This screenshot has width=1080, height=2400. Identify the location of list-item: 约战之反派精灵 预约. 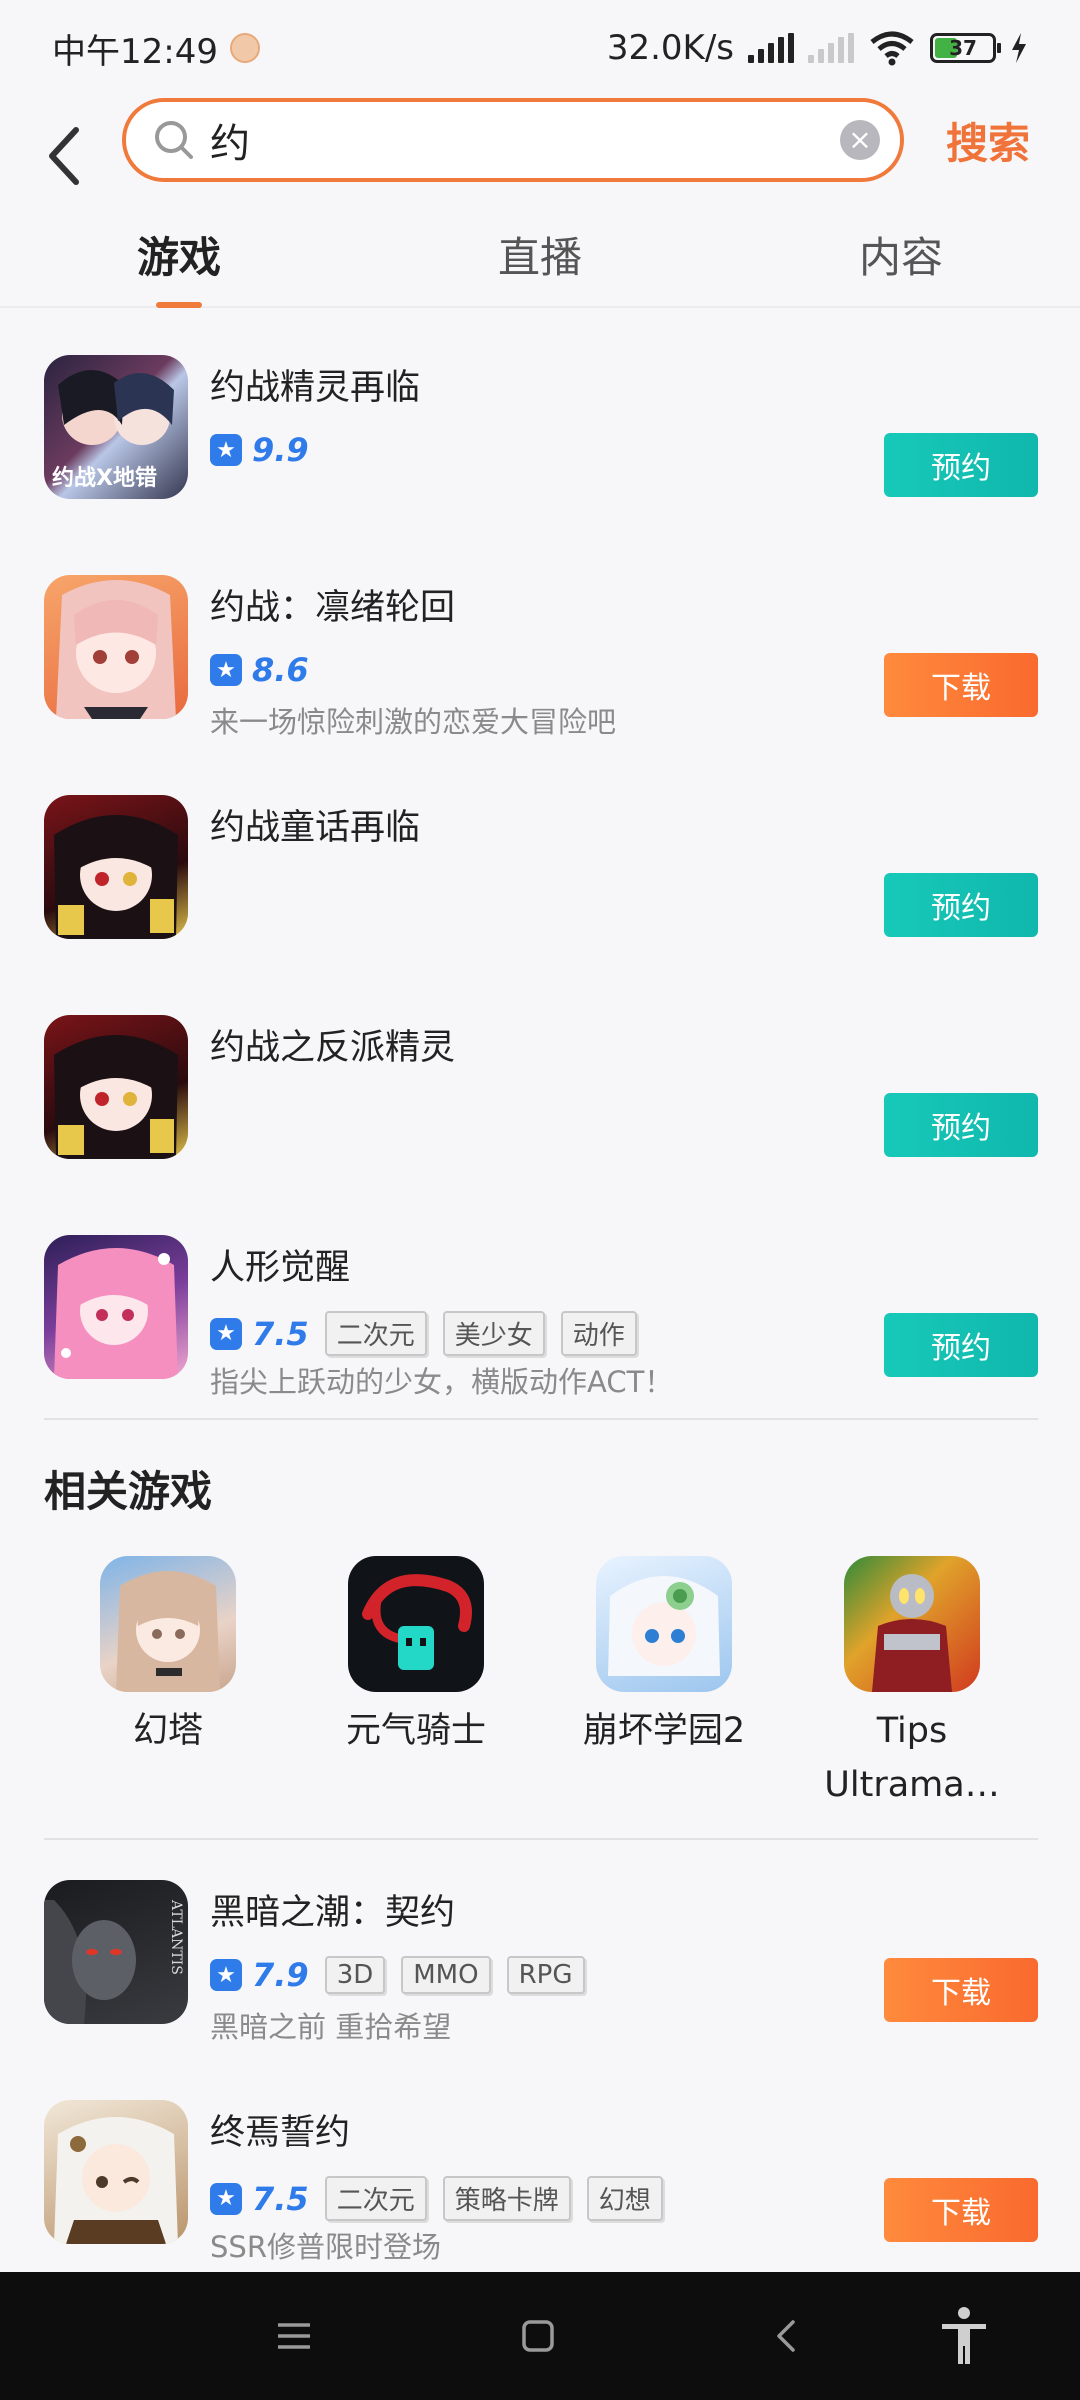
(540, 1090).